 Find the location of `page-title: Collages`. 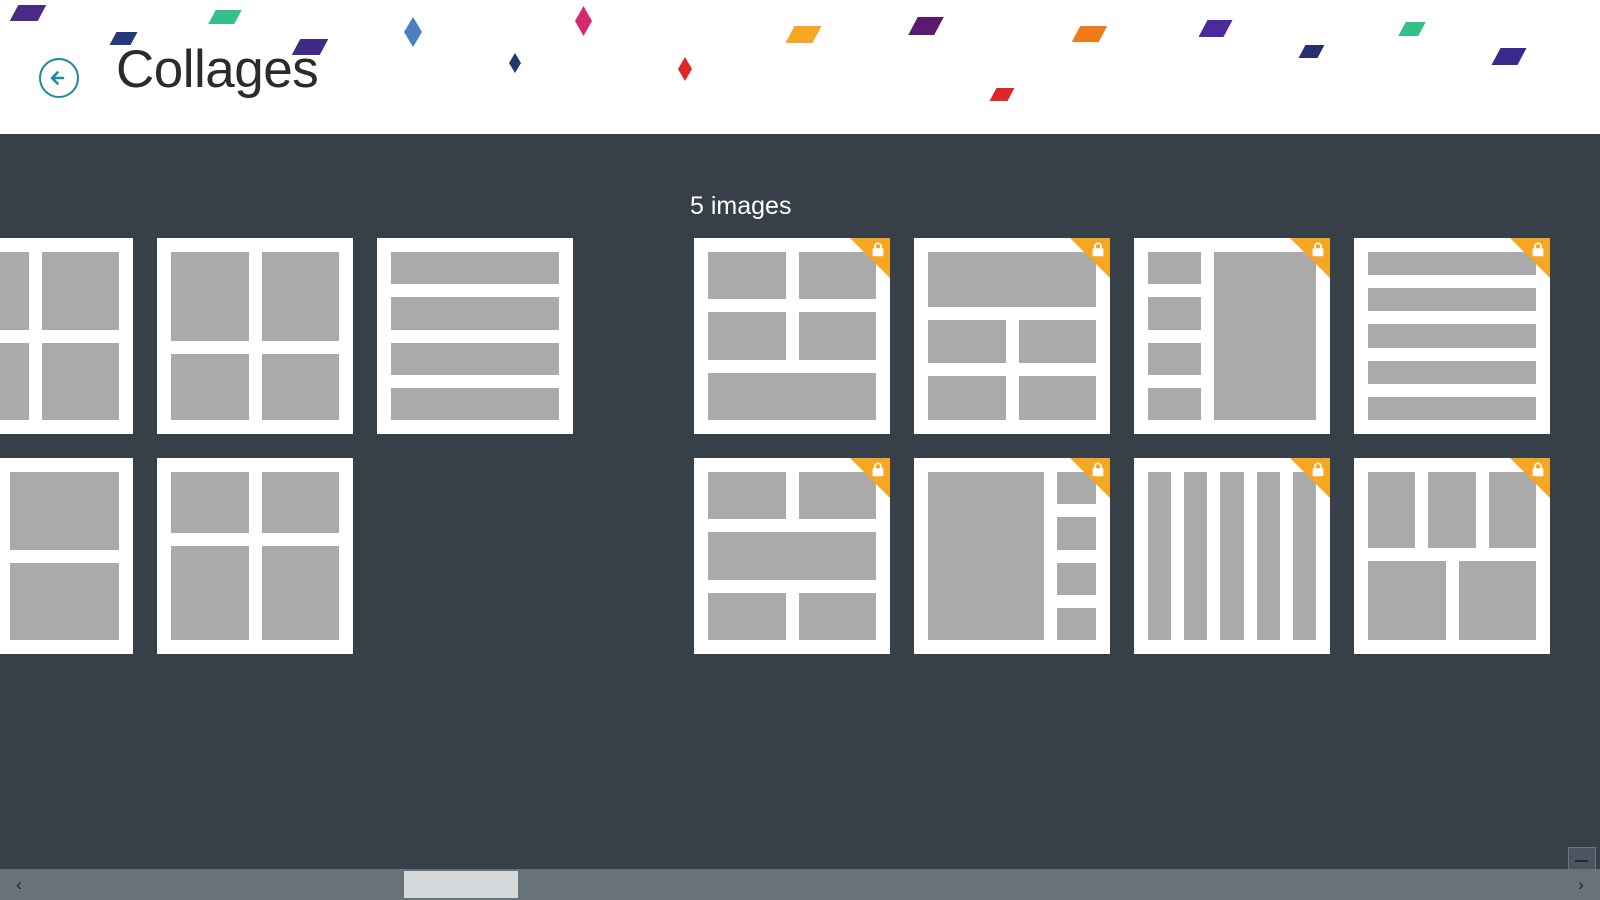

page-title: Collages is located at coordinates (217, 69).